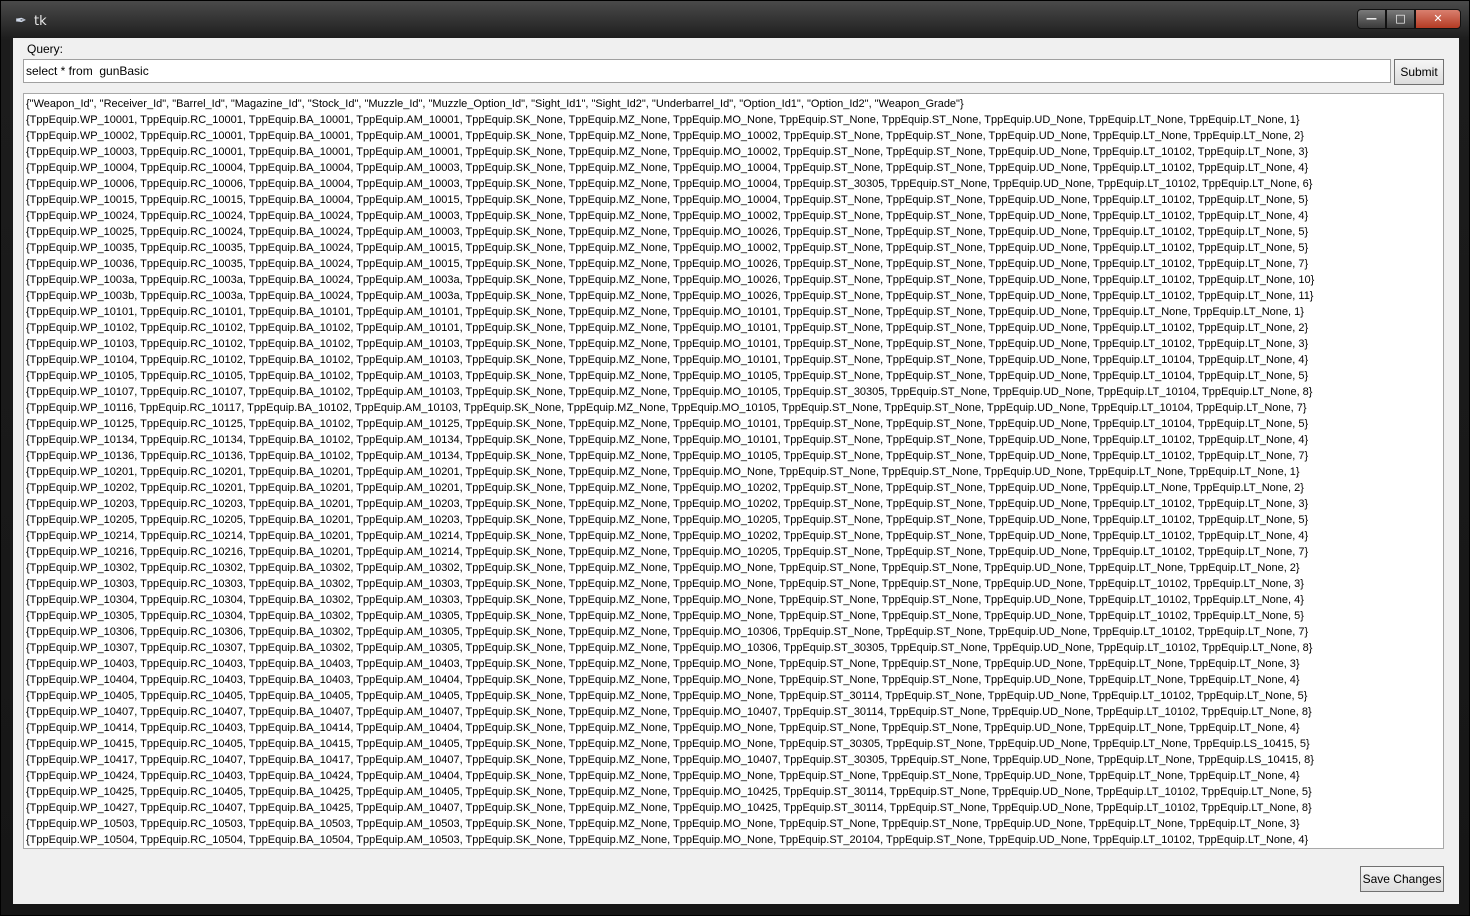  Describe the element at coordinates (1402, 879) in the screenshot. I see `save-changes-button: Save Changes` at that location.